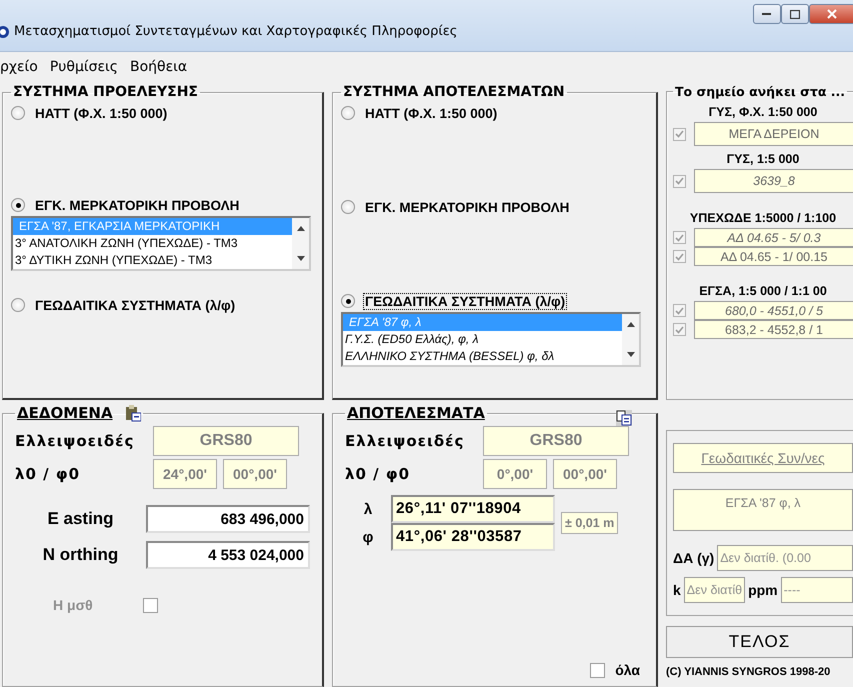 The height and width of the screenshot is (687, 853). Describe the element at coordinates (624, 418) in the screenshot. I see `copy-icon` at that location.